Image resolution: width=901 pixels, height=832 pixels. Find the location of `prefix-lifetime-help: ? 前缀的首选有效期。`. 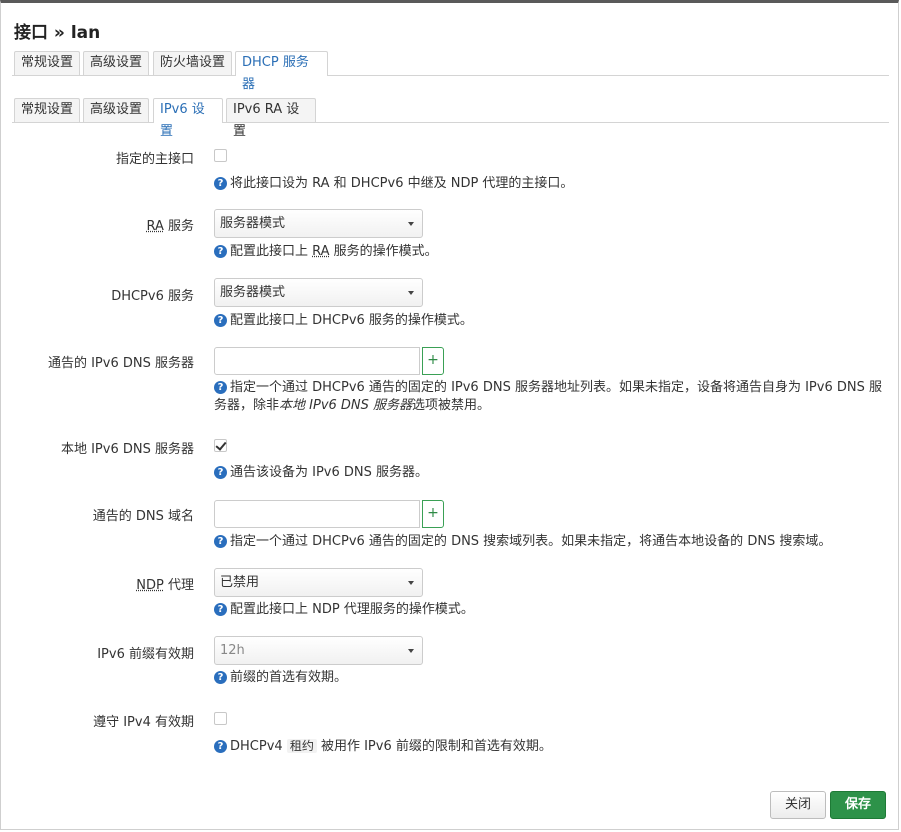

prefix-lifetime-help: ? 前缀的首选有效期。 is located at coordinates (550, 678).